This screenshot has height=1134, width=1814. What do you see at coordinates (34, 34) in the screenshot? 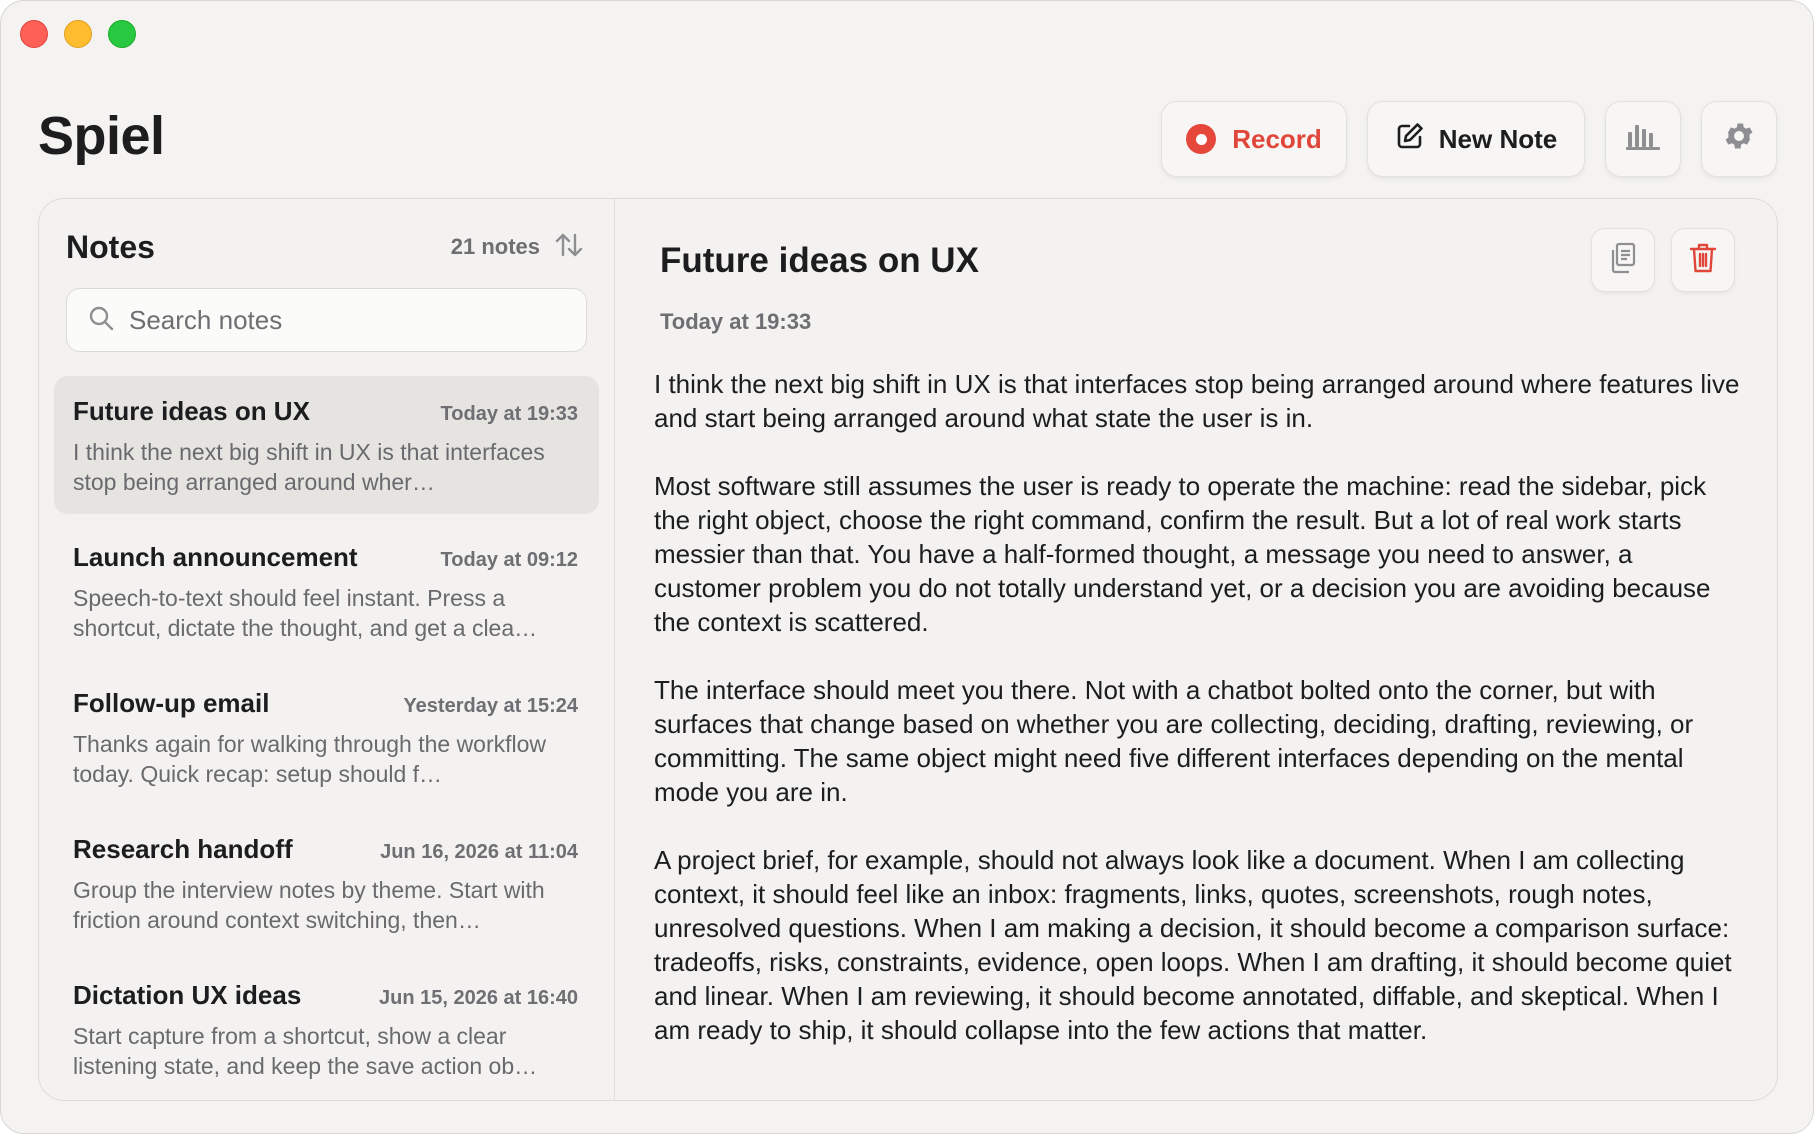
I see `close-window-button` at bounding box center [34, 34].